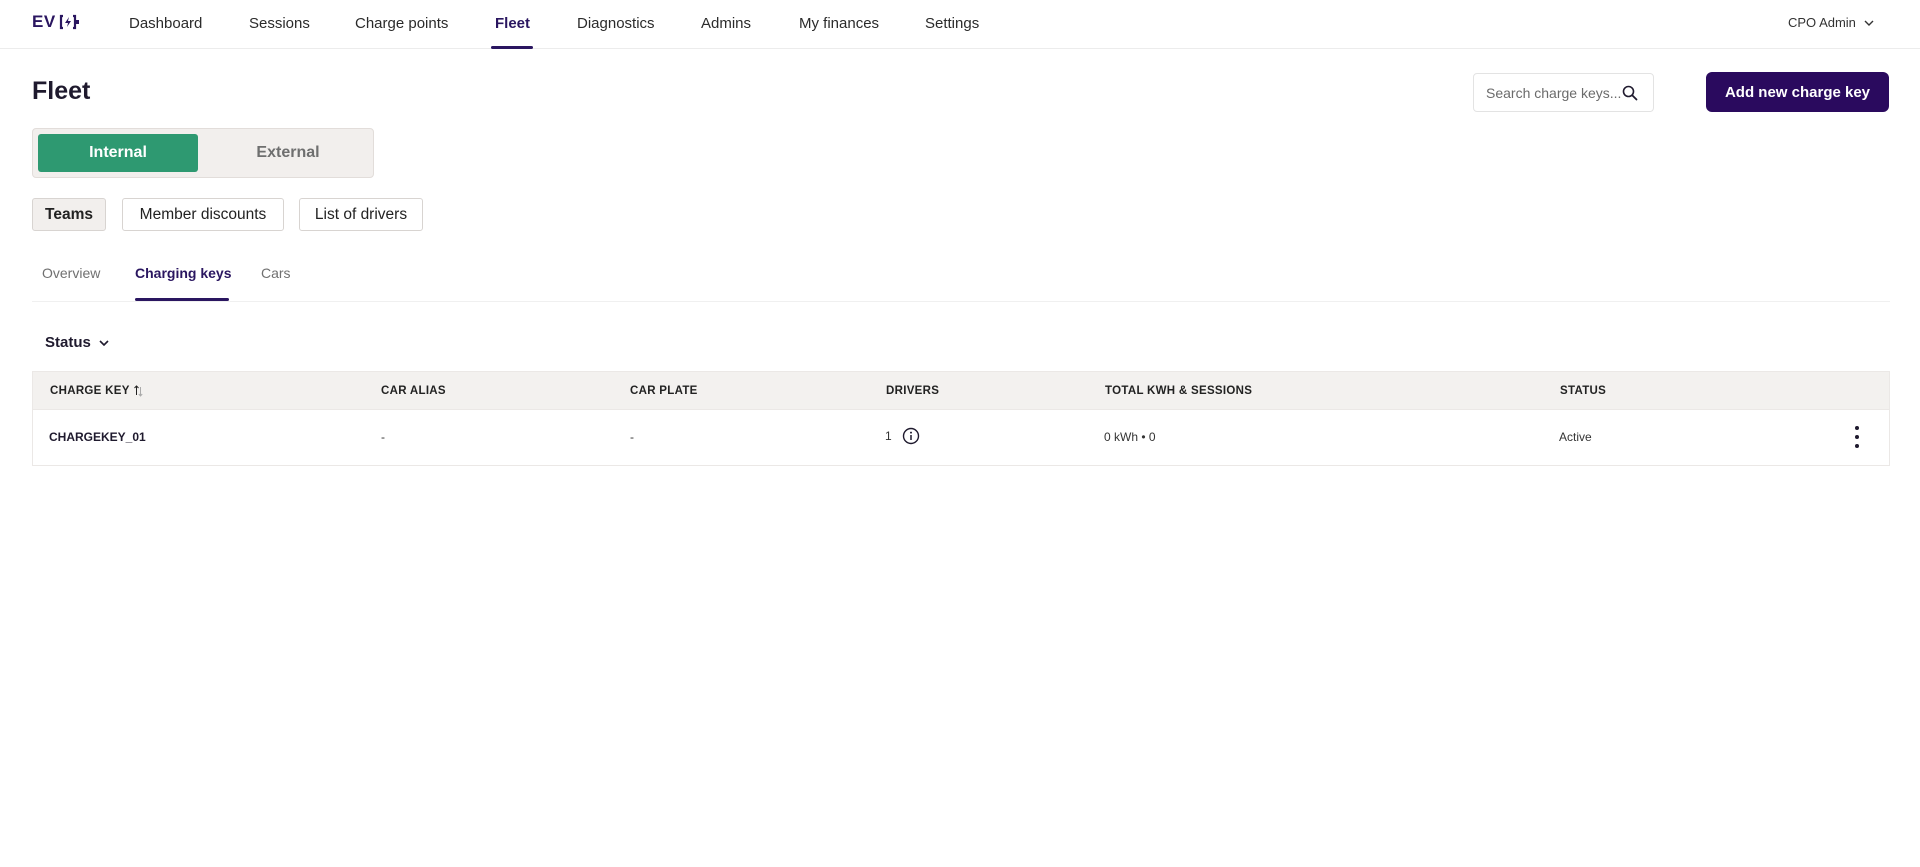 The image size is (1920, 867). Describe the element at coordinates (183, 273) in the screenshot. I see `tab-charging-keys: Charging keys` at that location.